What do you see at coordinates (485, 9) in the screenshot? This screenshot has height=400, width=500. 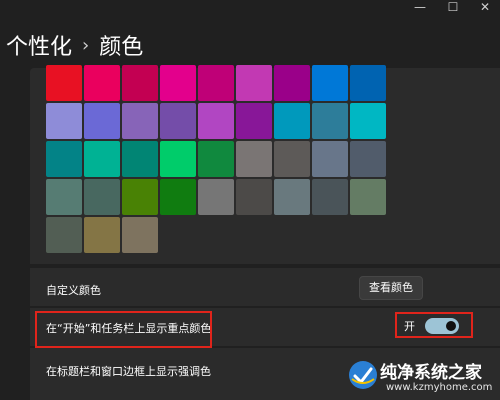 I see `close-button: ✕` at bounding box center [485, 9].